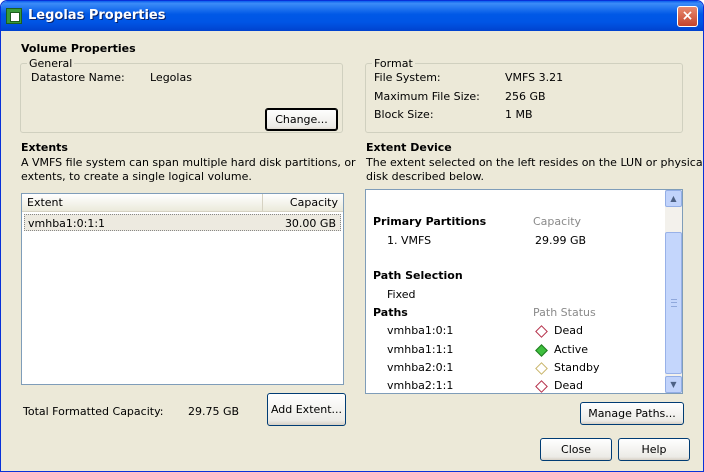 The height and width of the screenshot is (472, 704). Describe the element at coordinates (214, 411) in the screenshot. I see `total-capacity-value: 29.75 GB` at that location.